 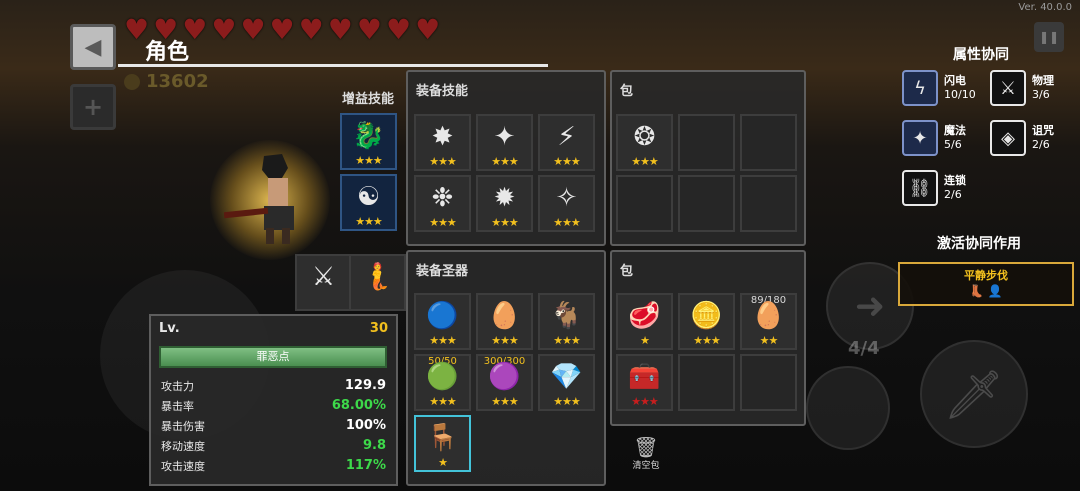 What do you see at coordinates (442, 203) in the screenshot?
I see `equip-skill-slot: ❉ ★★★` at bounding box center [442, 203].